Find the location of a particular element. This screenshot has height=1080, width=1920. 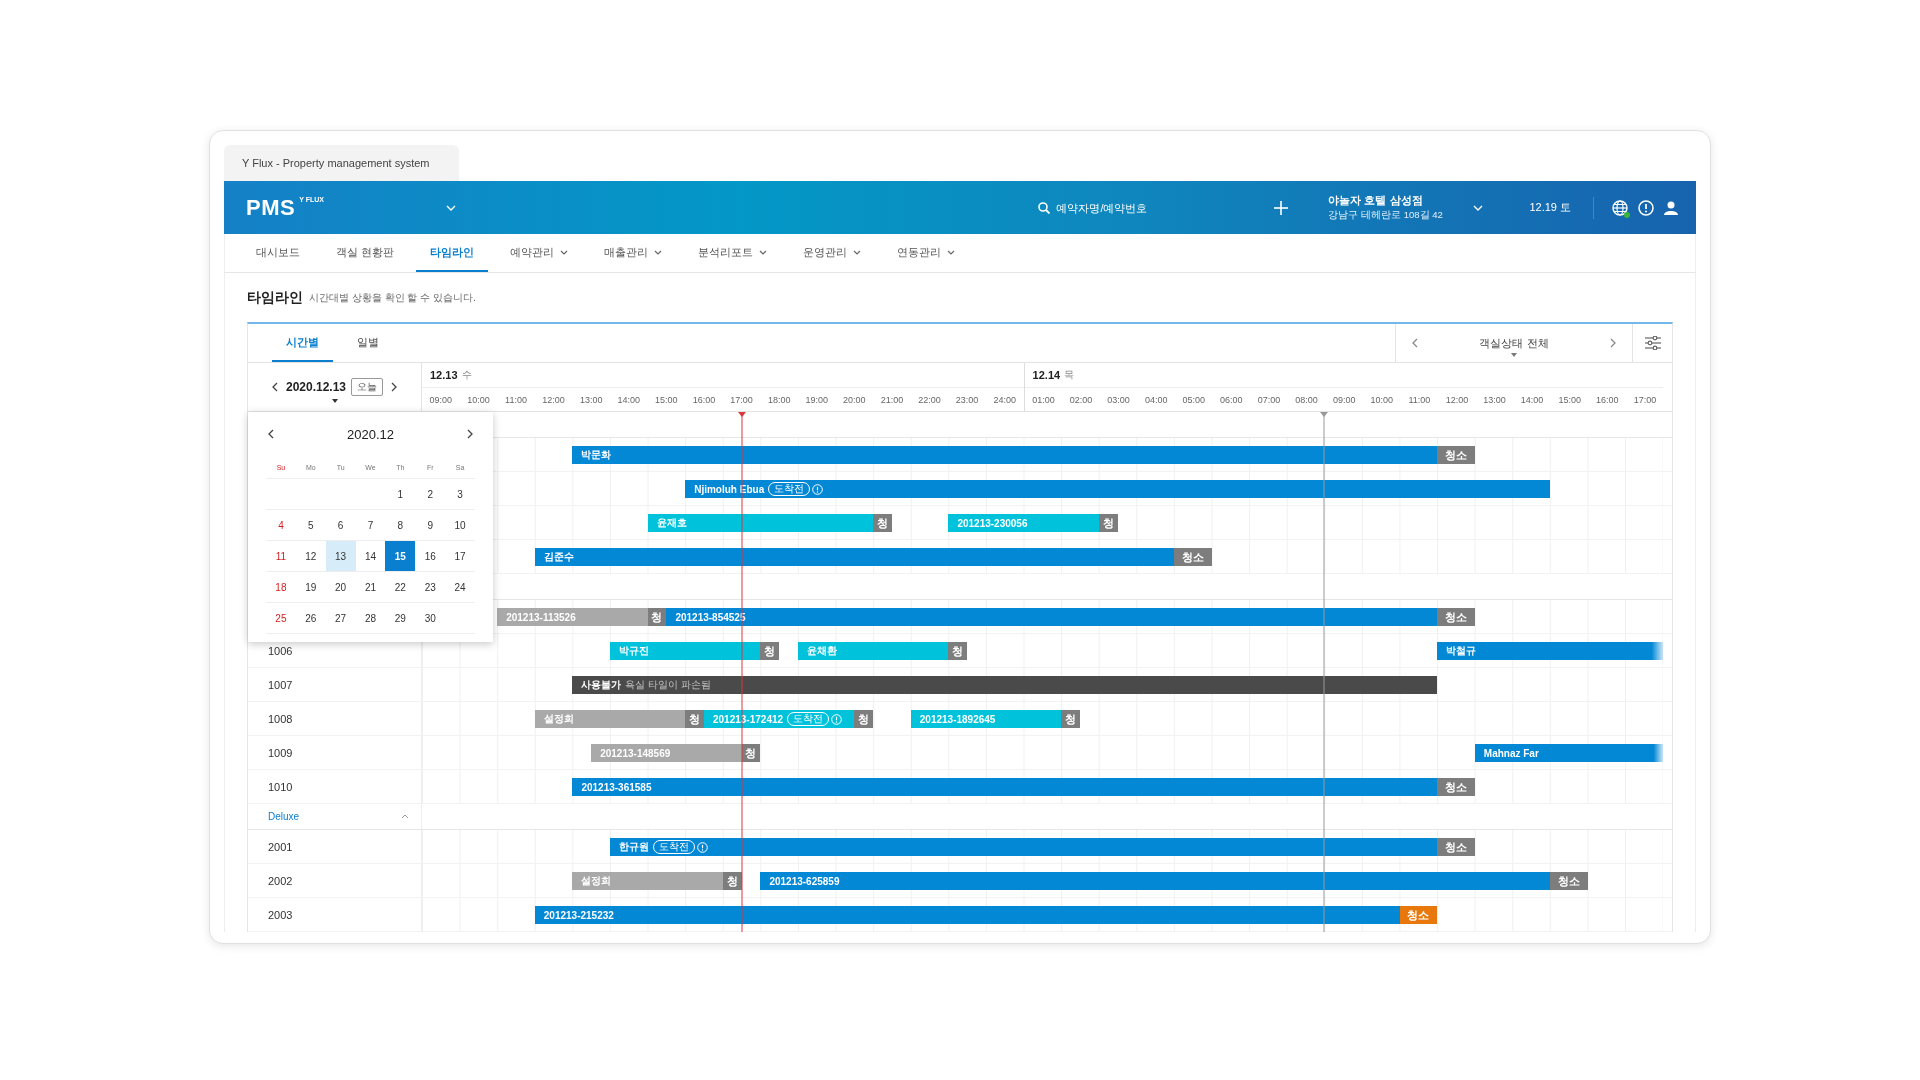

hour-label: 09:00 is located at coordinates (441, 399).